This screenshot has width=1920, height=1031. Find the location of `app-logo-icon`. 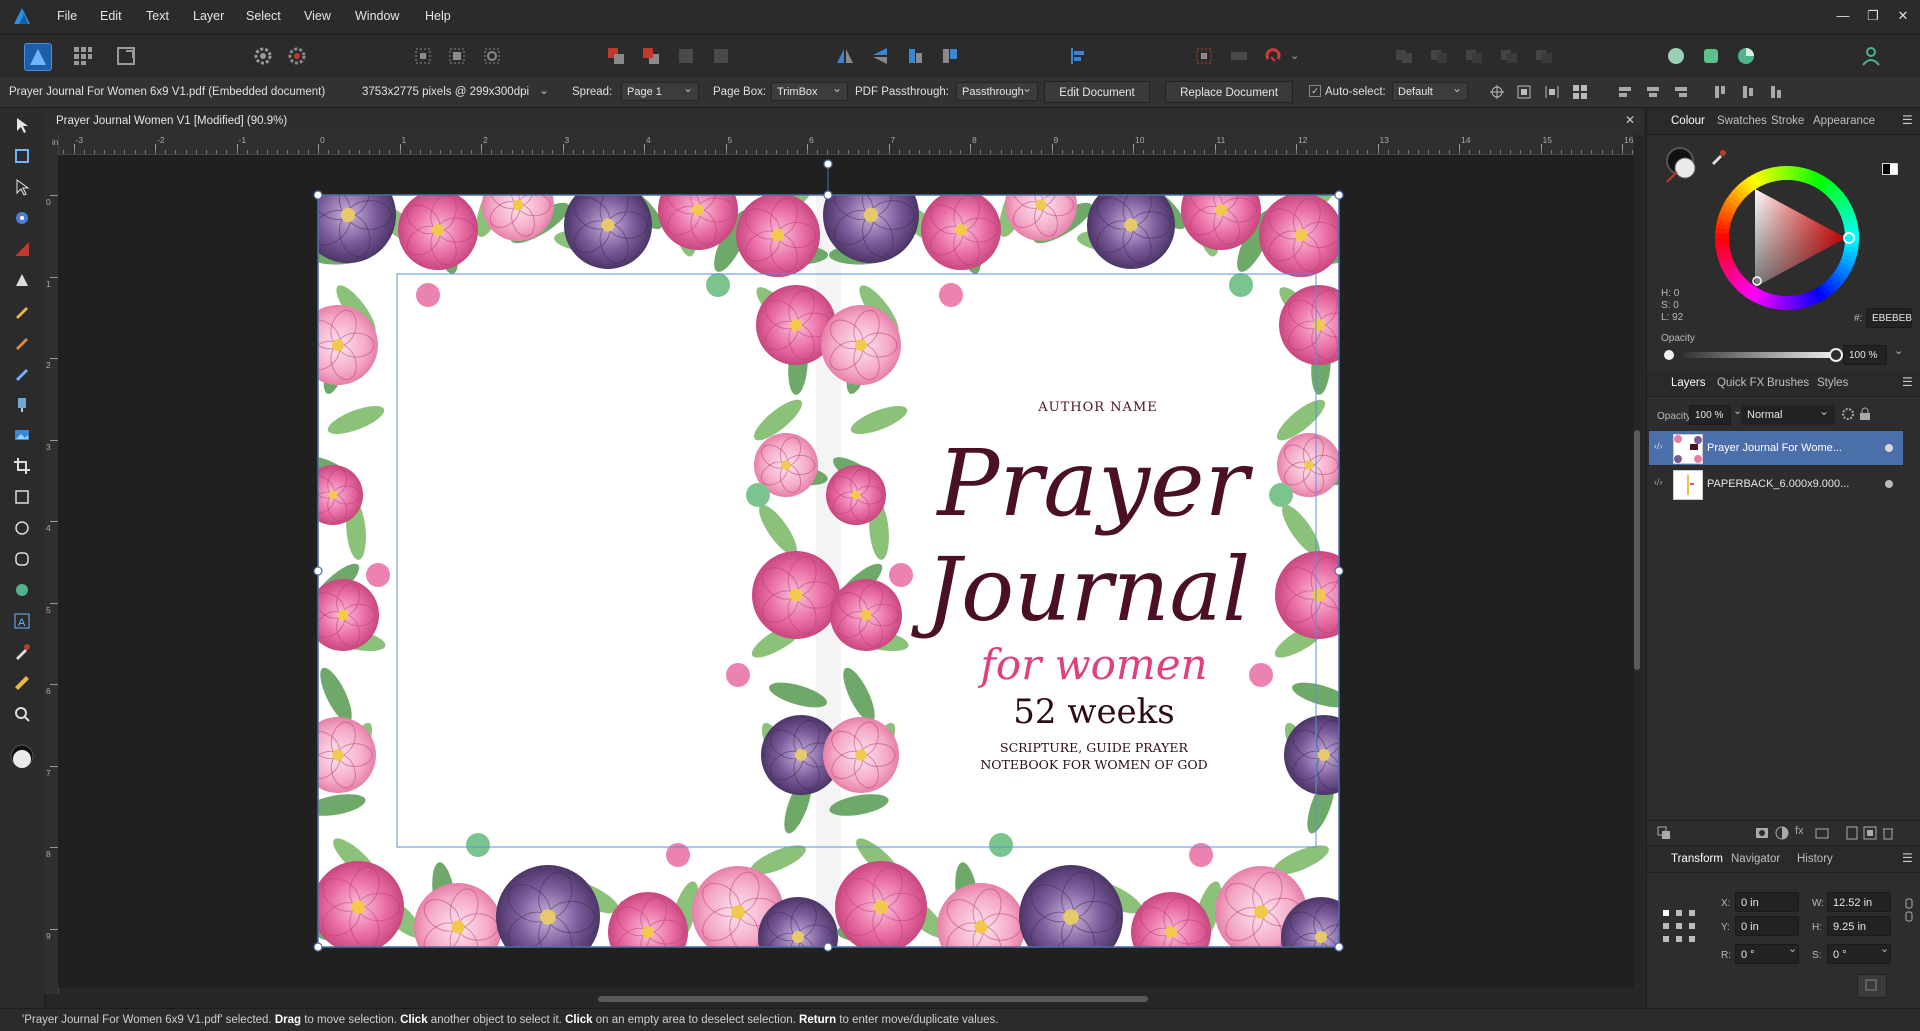

app-logo-icon is located at coordinates (22, 16).